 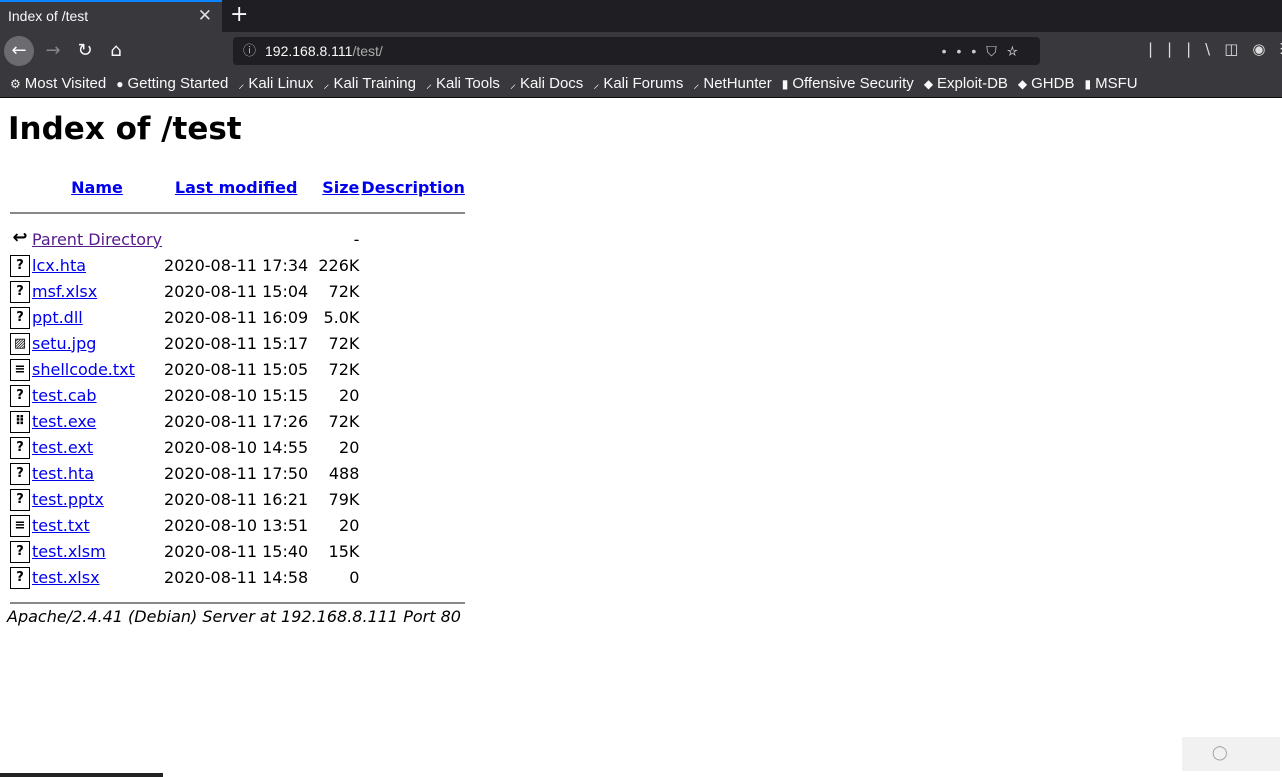 I want to click on bookmark-icon: ▮, so click(x=785, y=84).